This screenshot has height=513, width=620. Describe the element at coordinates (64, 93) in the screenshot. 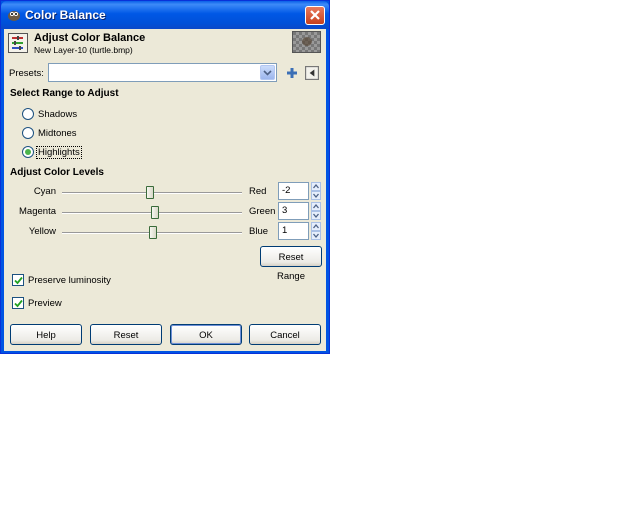

I see `range-heading: Select Range to Adjust` at that location.